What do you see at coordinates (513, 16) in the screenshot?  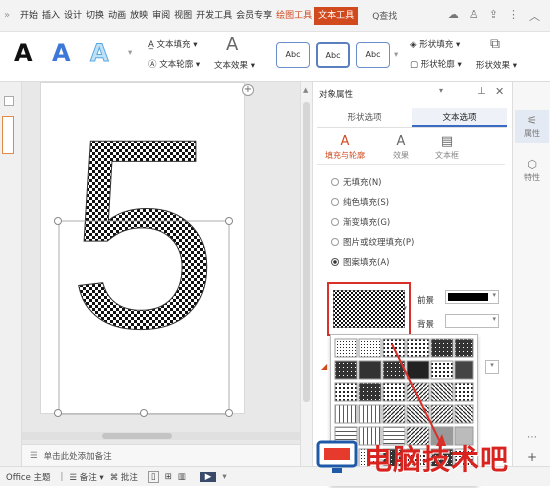 I see `more-icon: ⋮` at bounding box center [513, 16].